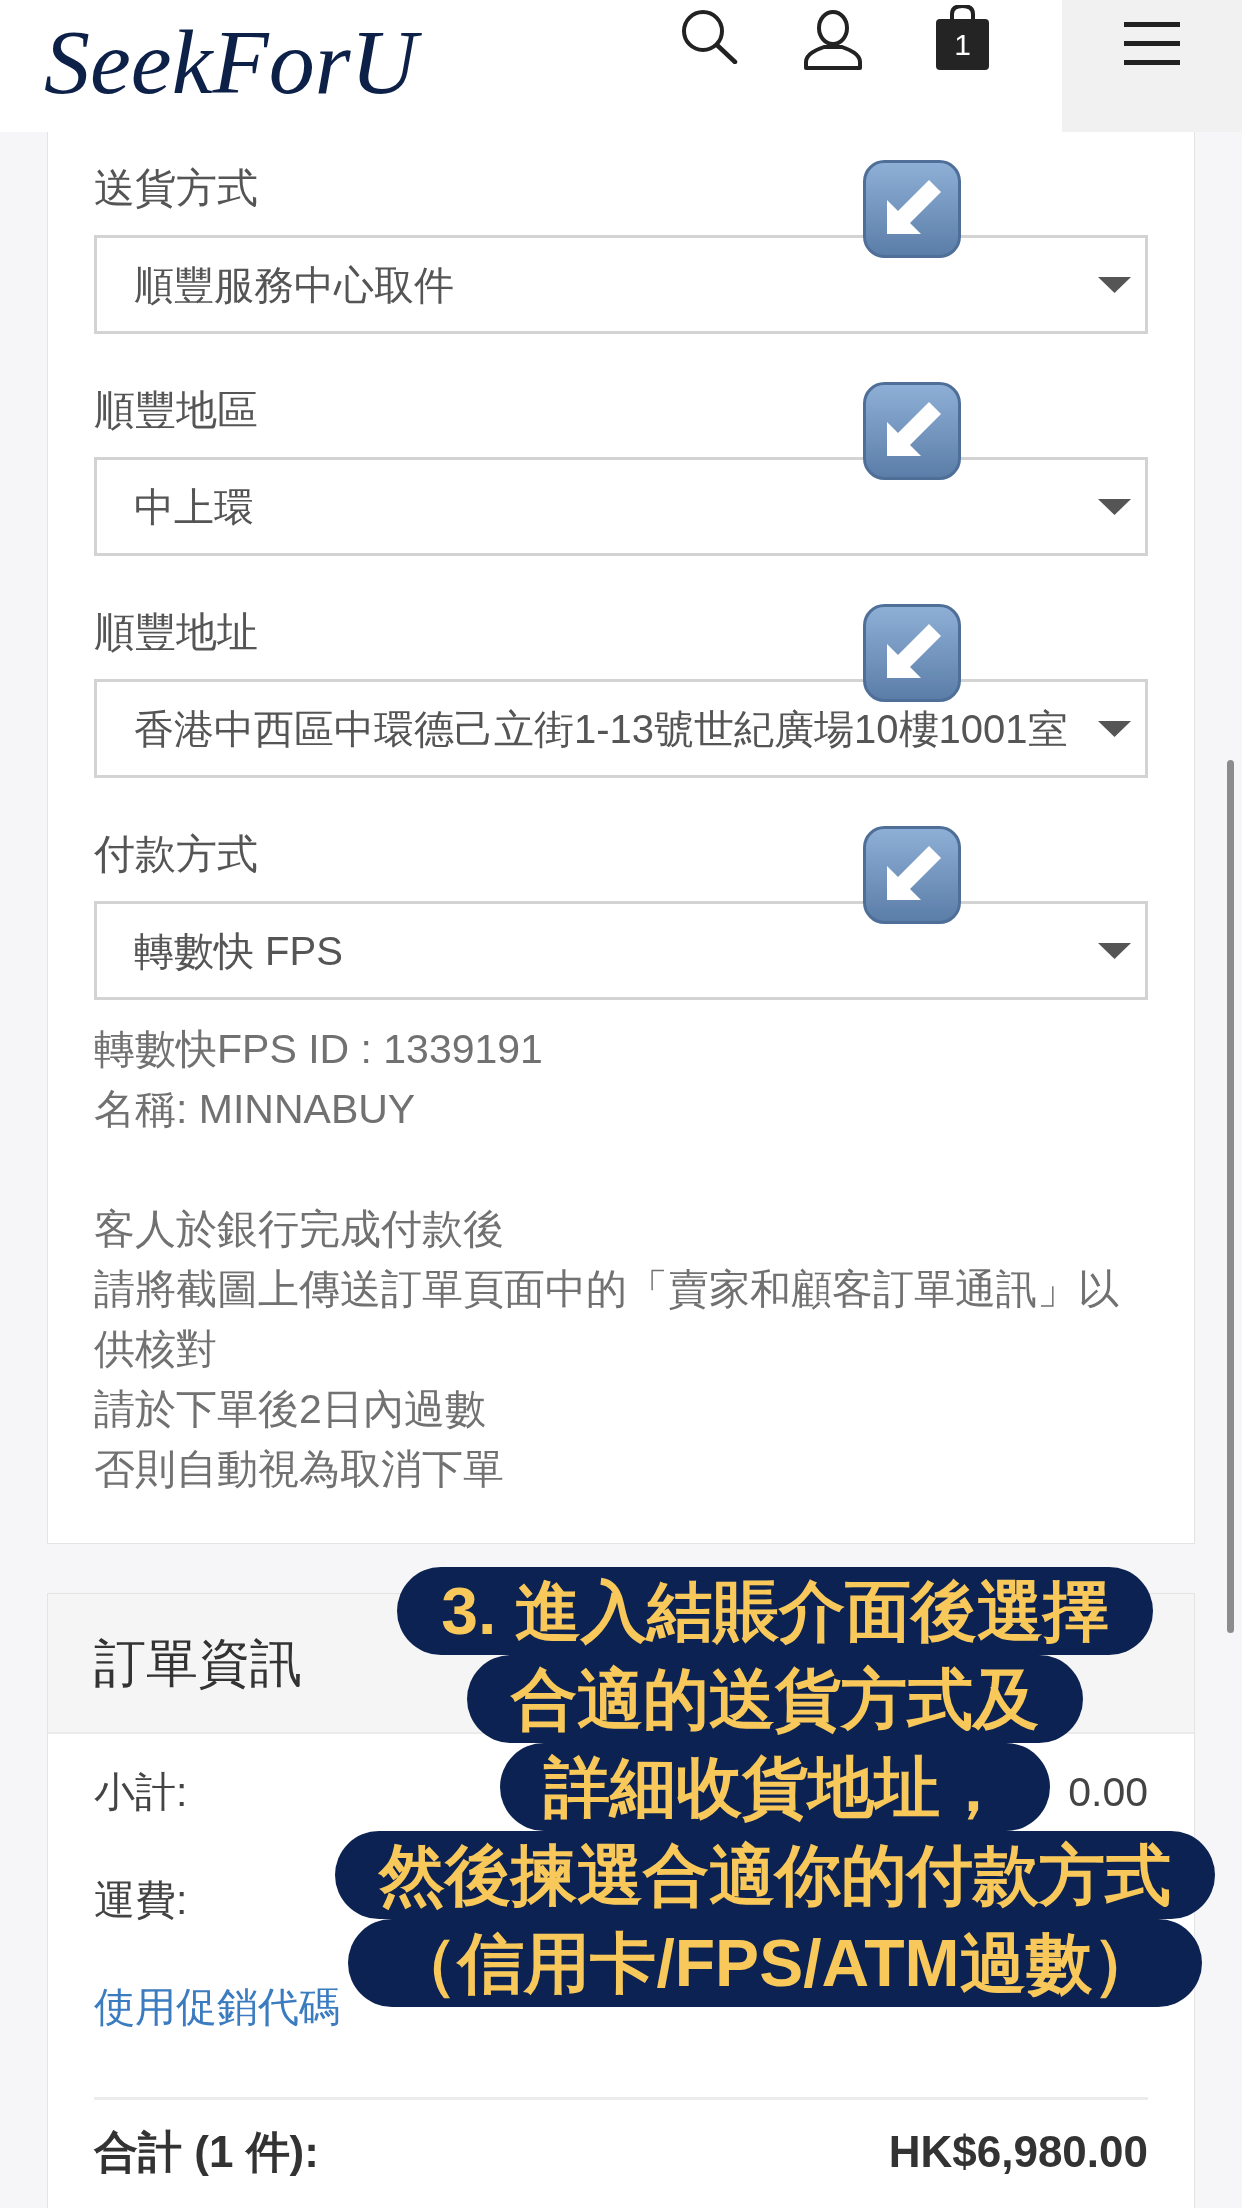  Describe the element at coordinates (176, 854) in the screenshot. I see `field-label: 付款方式` at that location.